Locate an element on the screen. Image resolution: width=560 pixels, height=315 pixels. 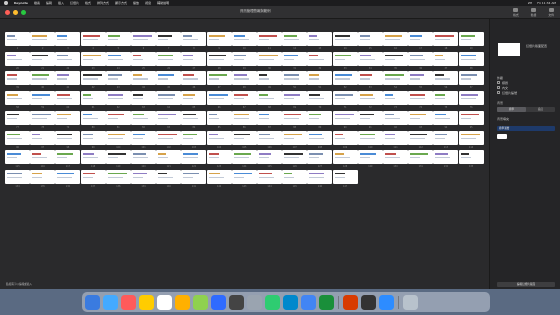
fill-select: 標準漸層 is located at coordinates (526, 128).